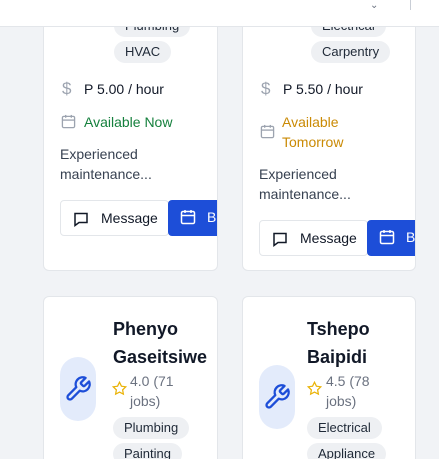 This screenshot has width=439, height=459. I want to click on rating-text: 4.0 (71 jobs), so click(152, 391).